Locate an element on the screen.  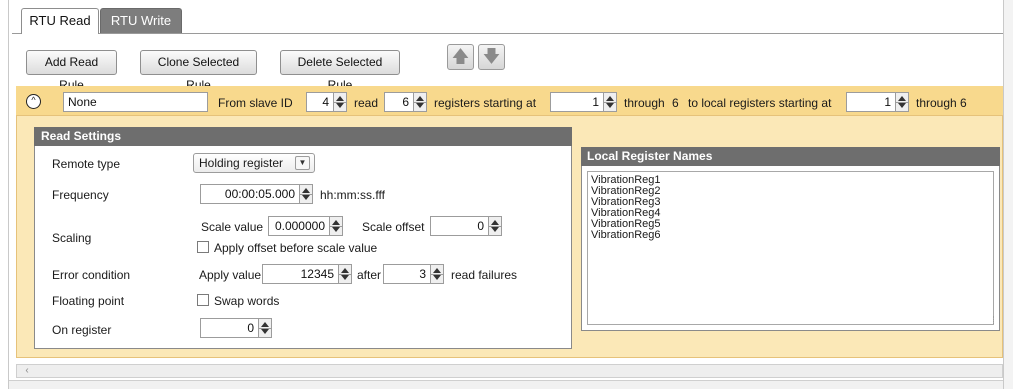
read-settings-title: Read Settings is located at coordinates (303, 136).